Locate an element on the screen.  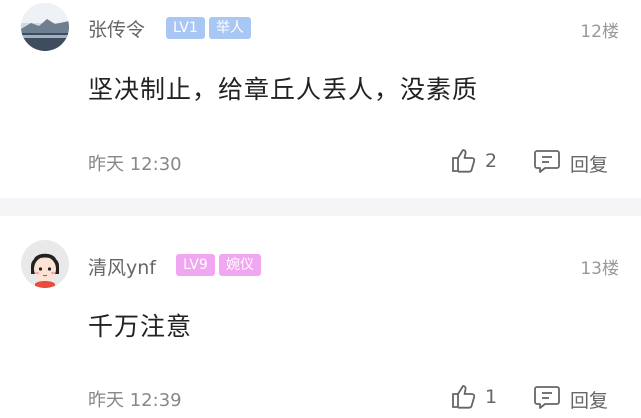
thumbs-up-icon is located at coordinates (464, 396).